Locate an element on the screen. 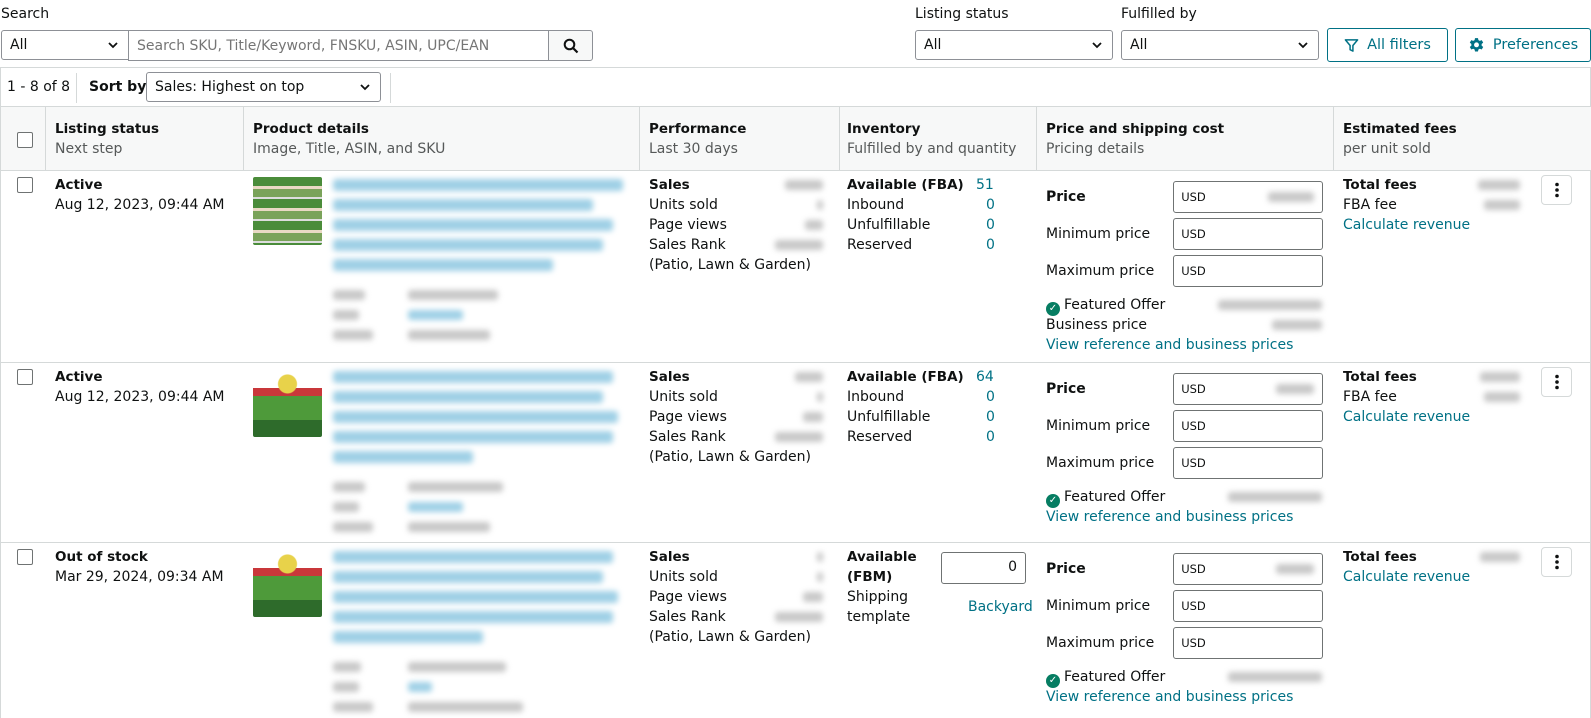 The height and width of the screenshot is (718, 1591). listing-status-label: Listing status is located at coordinates (962, 14).